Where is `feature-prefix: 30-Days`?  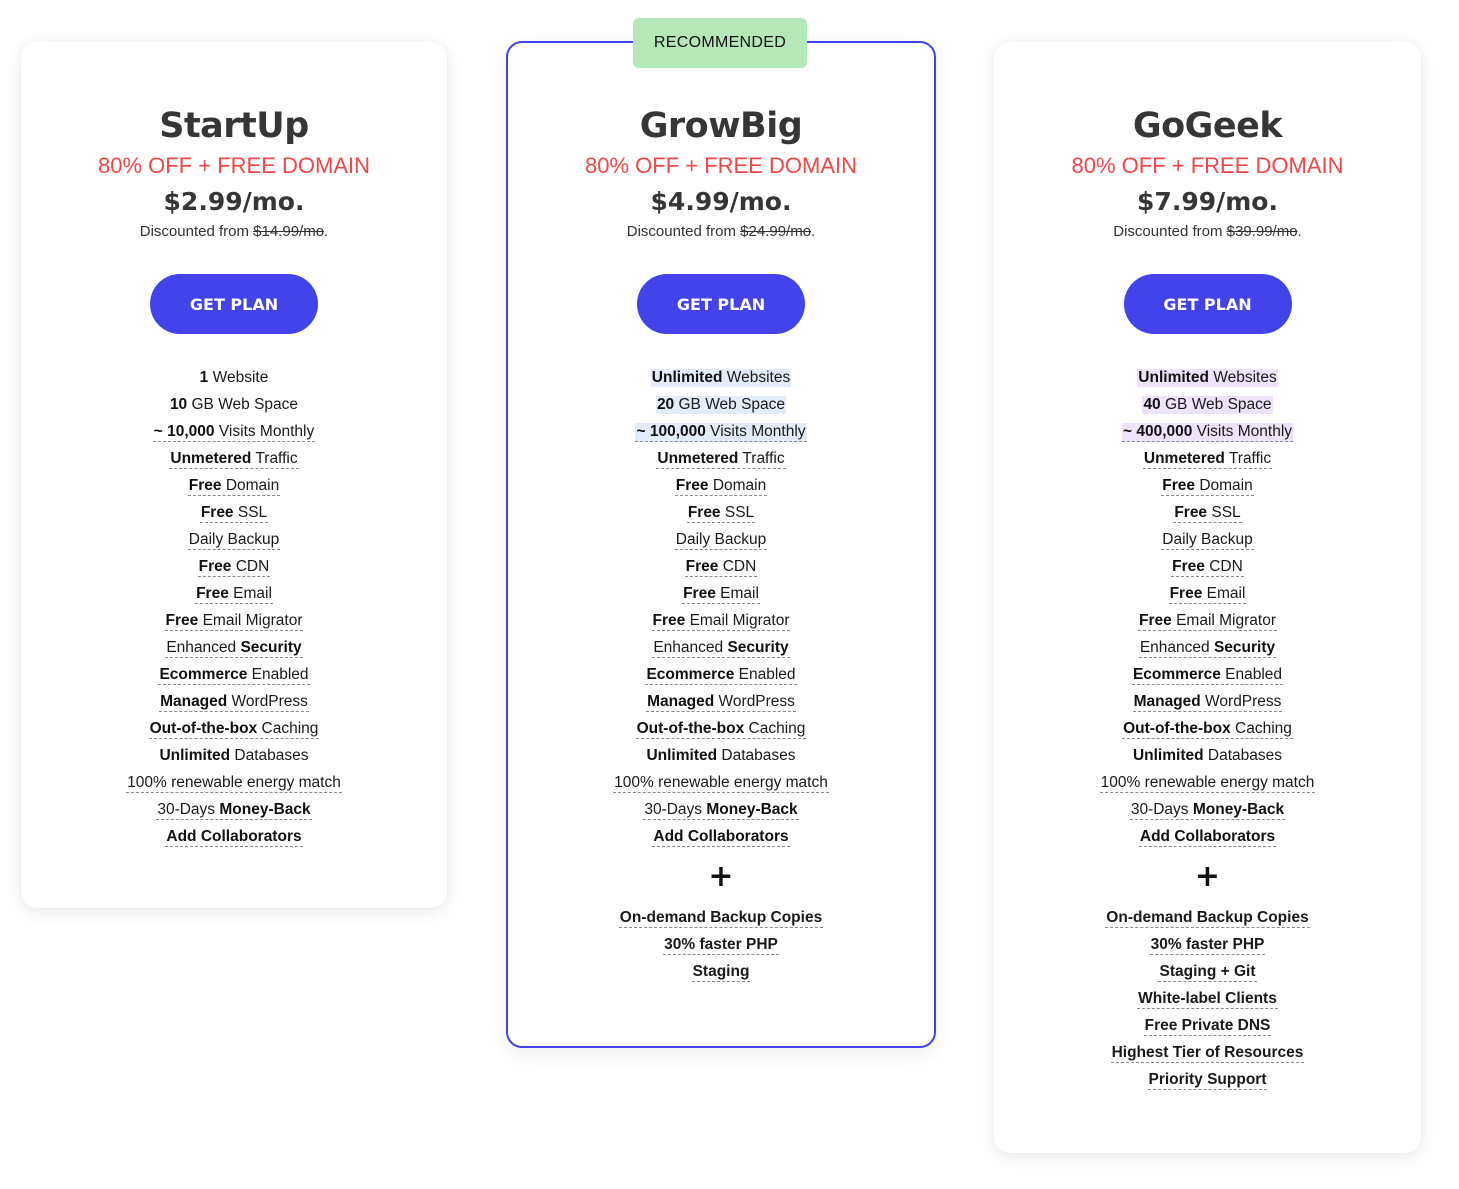 feature-prefix: 30-Days is located at coordinates (675, 809).